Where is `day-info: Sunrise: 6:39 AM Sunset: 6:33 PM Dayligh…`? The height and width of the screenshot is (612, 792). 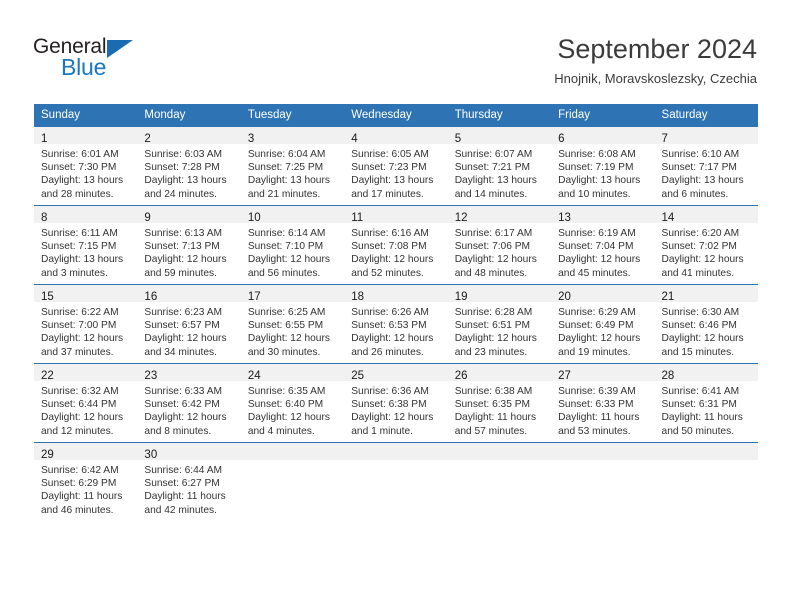
day-info: Sunrise: 6:39 AM Sunset: 6:33 PM Dayligh… is located at coordinates (602, 409).